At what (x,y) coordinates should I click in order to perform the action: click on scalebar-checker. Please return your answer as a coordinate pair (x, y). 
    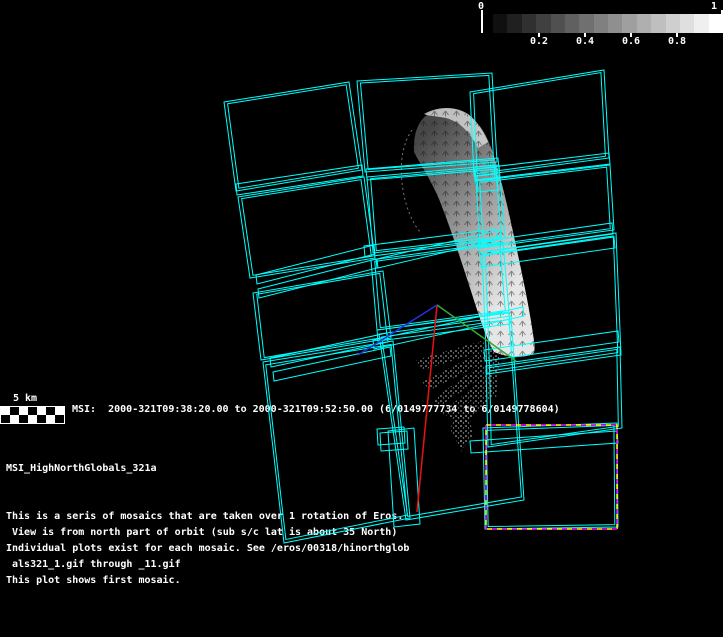
    Looking at the image, I should click on (32, 415).